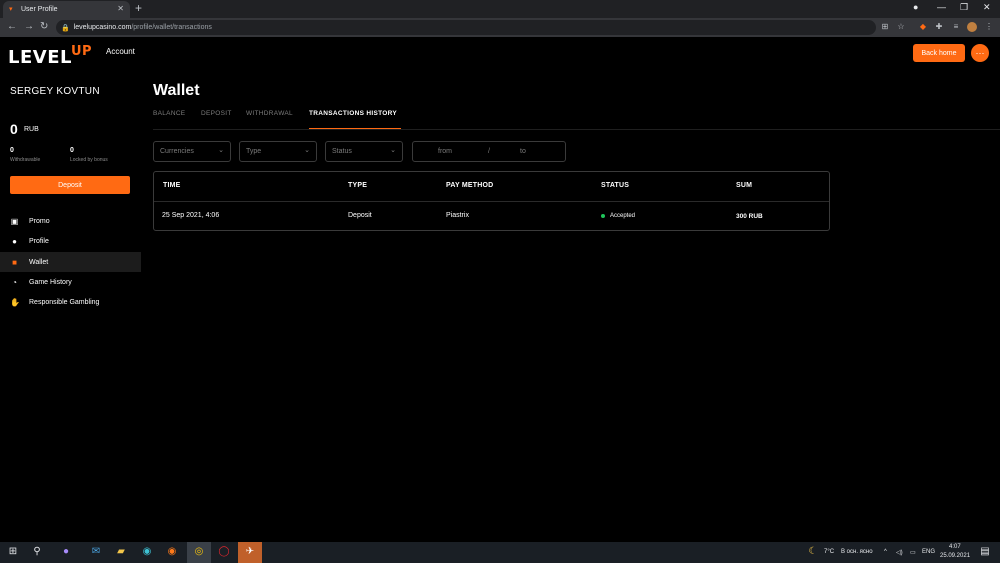 The width and height of the screenshot is (1000, 563). I want to click on column-header-type: TYPE, so click(358, 185).